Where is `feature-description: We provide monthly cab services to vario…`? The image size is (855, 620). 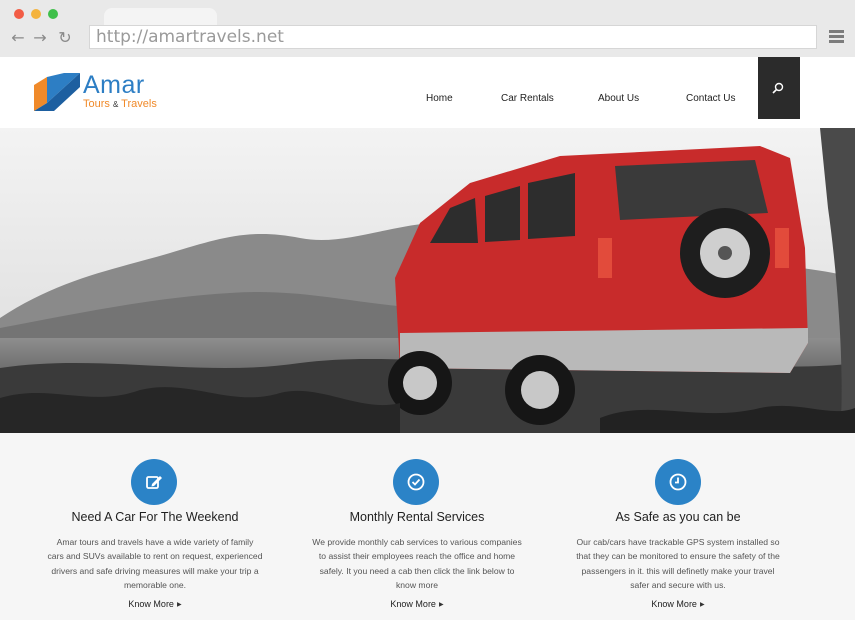
feature-description: We provide monthly cab services to vario… is located at coordinates (417, 563).